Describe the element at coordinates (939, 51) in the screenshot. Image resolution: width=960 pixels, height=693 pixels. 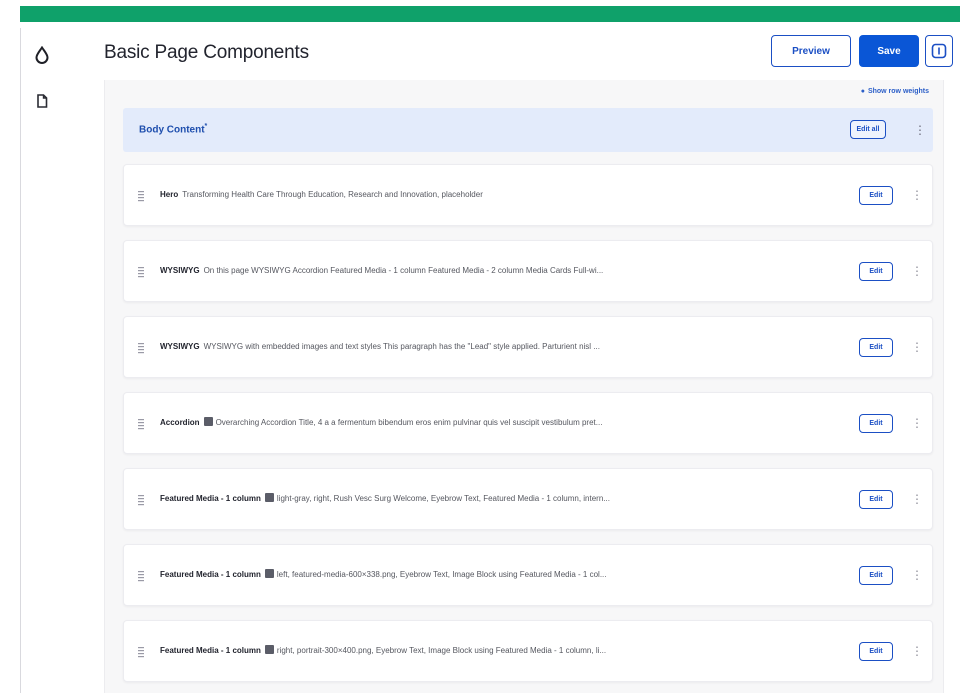
I see `sidebar-panel-icon` at that location.